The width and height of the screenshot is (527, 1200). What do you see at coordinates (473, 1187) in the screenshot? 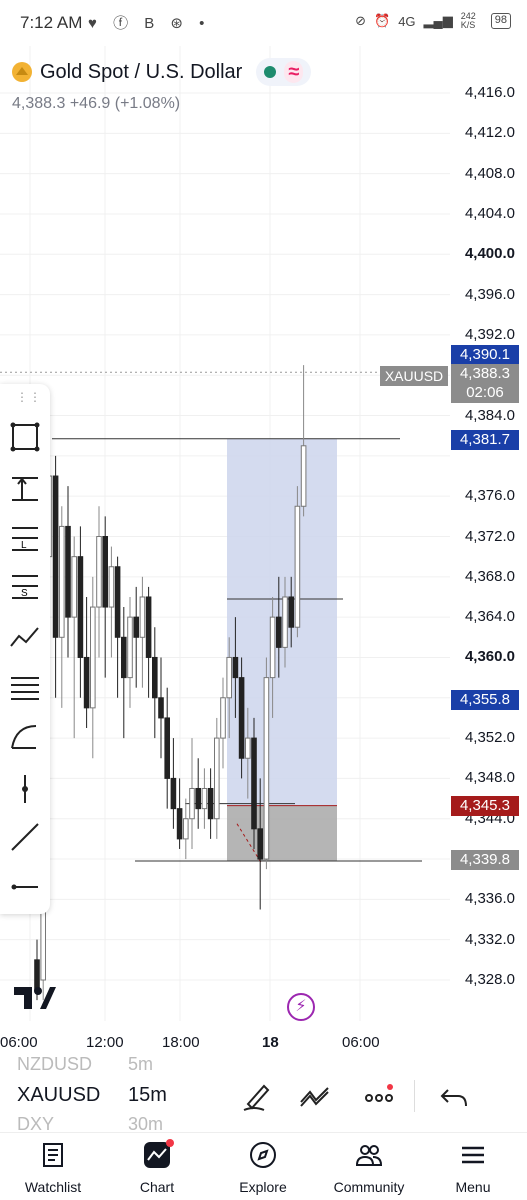
I see `nav-label-menu: Menu` at bounding box center [473, 1187].